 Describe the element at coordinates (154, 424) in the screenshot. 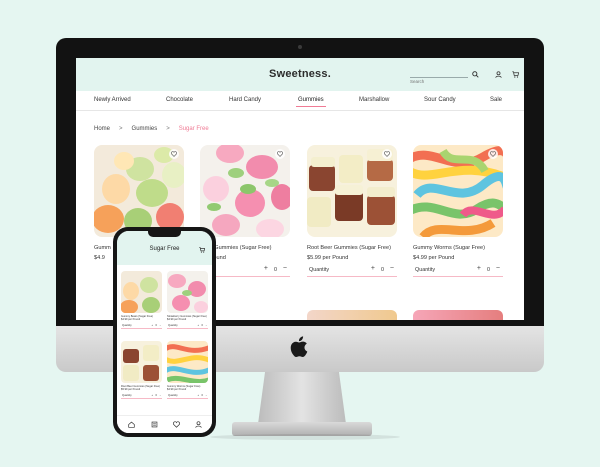

I see `menu-icon` at that location.